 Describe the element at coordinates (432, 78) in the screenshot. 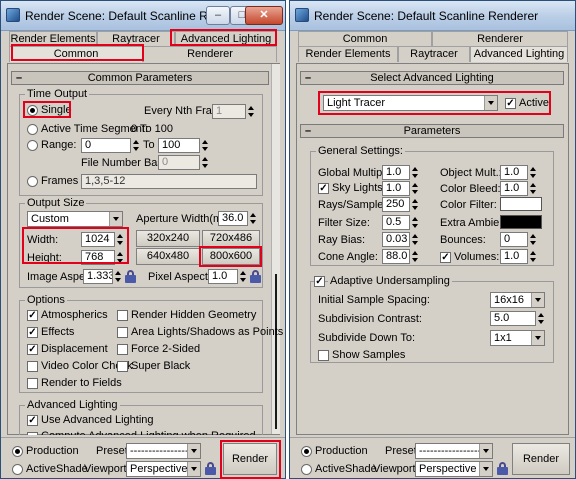

I see `rollout-select-advanced-lighting: – Select Advanced Lighting` at that location.